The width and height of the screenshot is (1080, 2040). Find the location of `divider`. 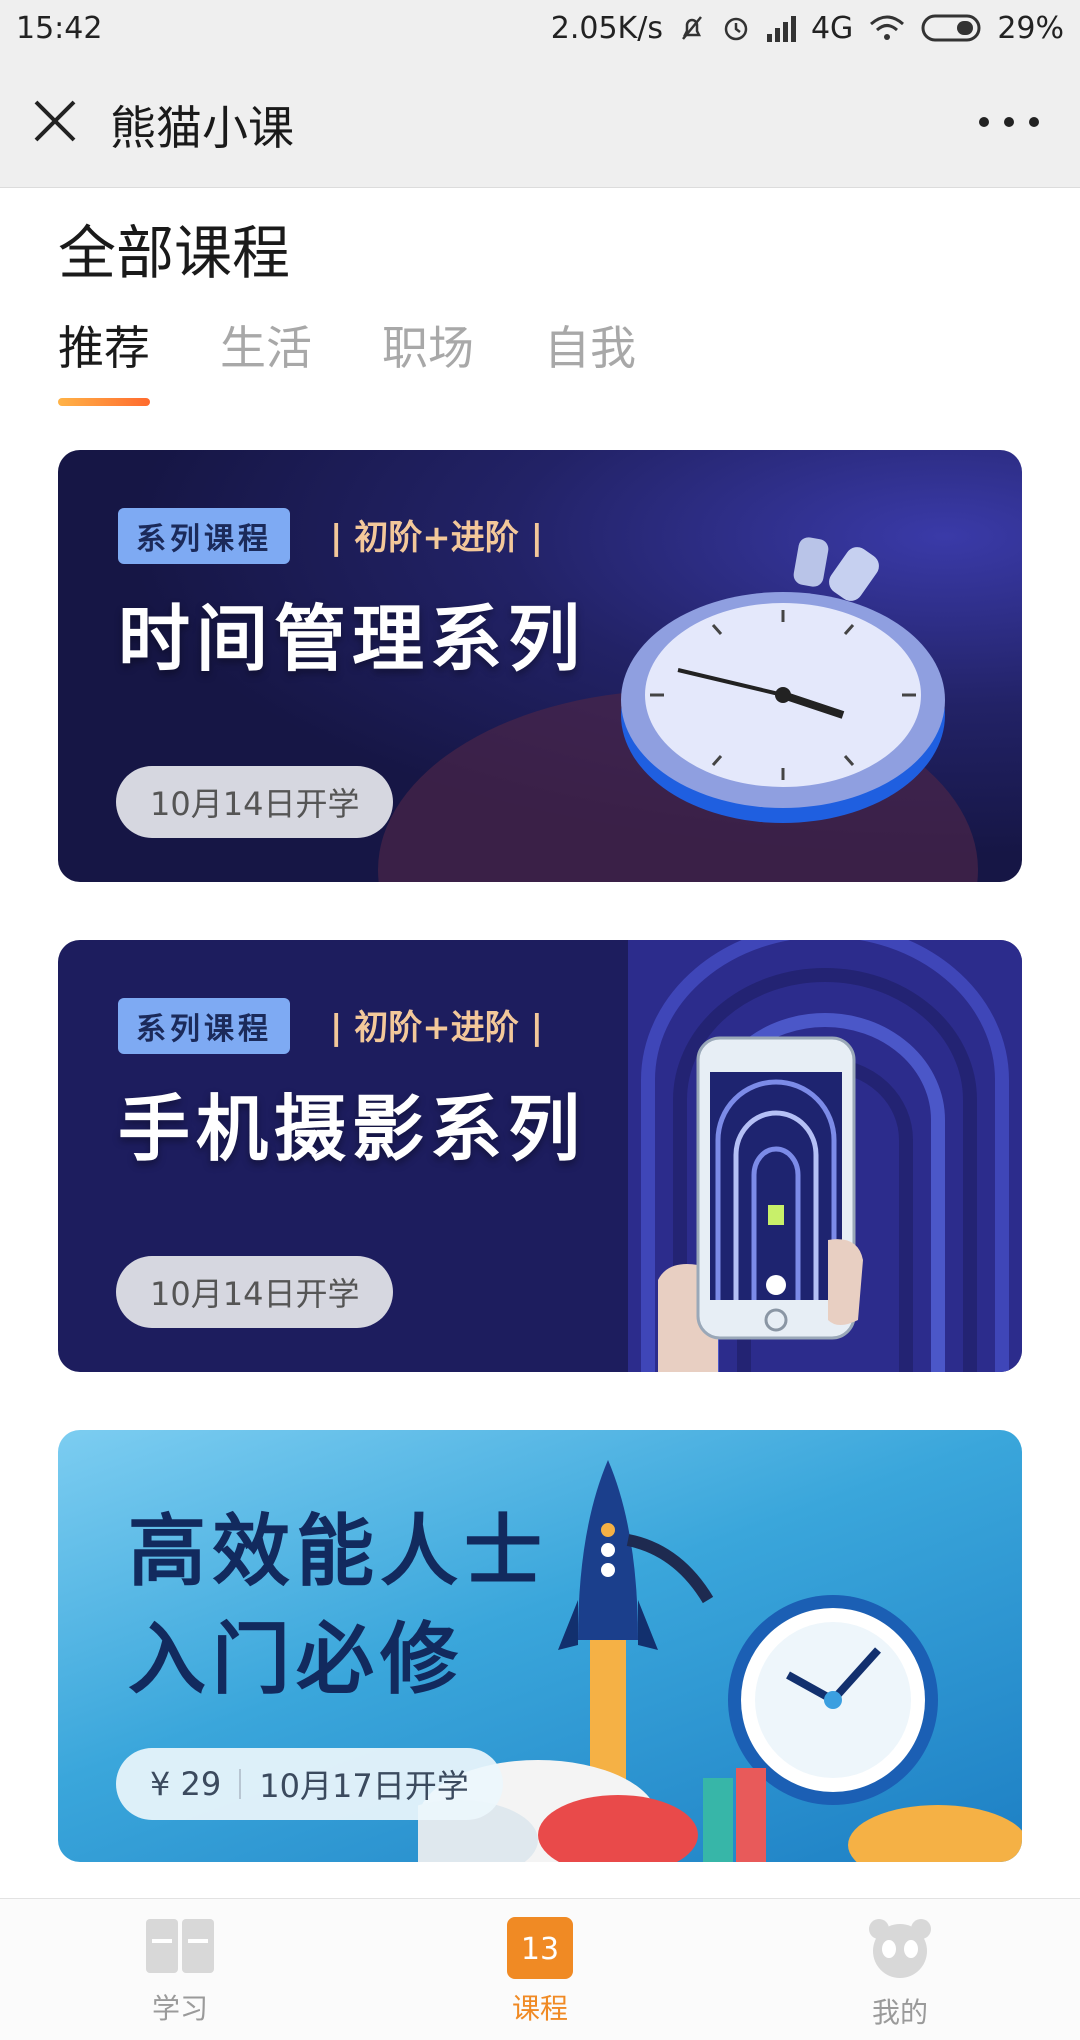

divider is located at coordinates (240, 1784).